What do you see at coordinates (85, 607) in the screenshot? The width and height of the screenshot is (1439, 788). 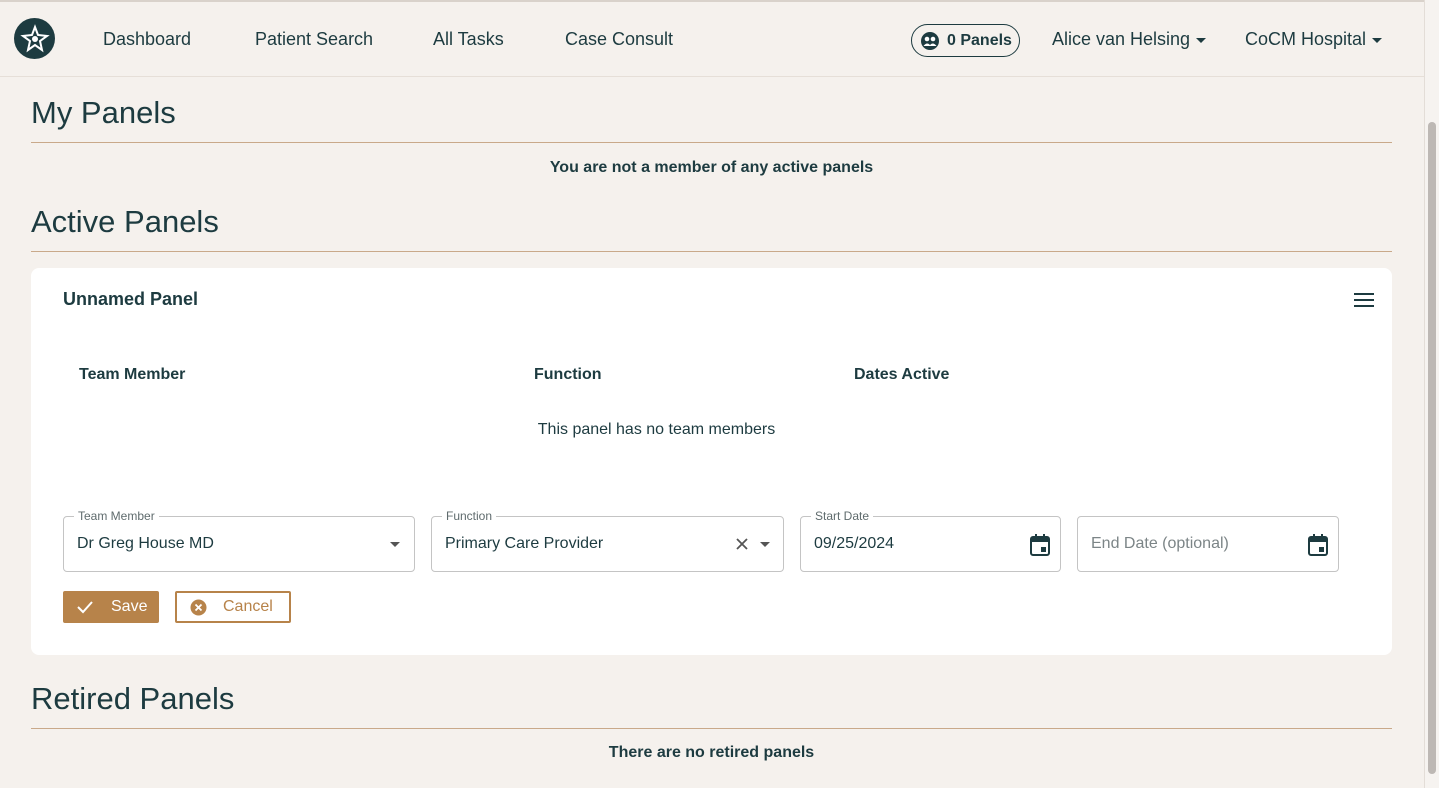 I see `check-icon` at bounding box center [85, 607].